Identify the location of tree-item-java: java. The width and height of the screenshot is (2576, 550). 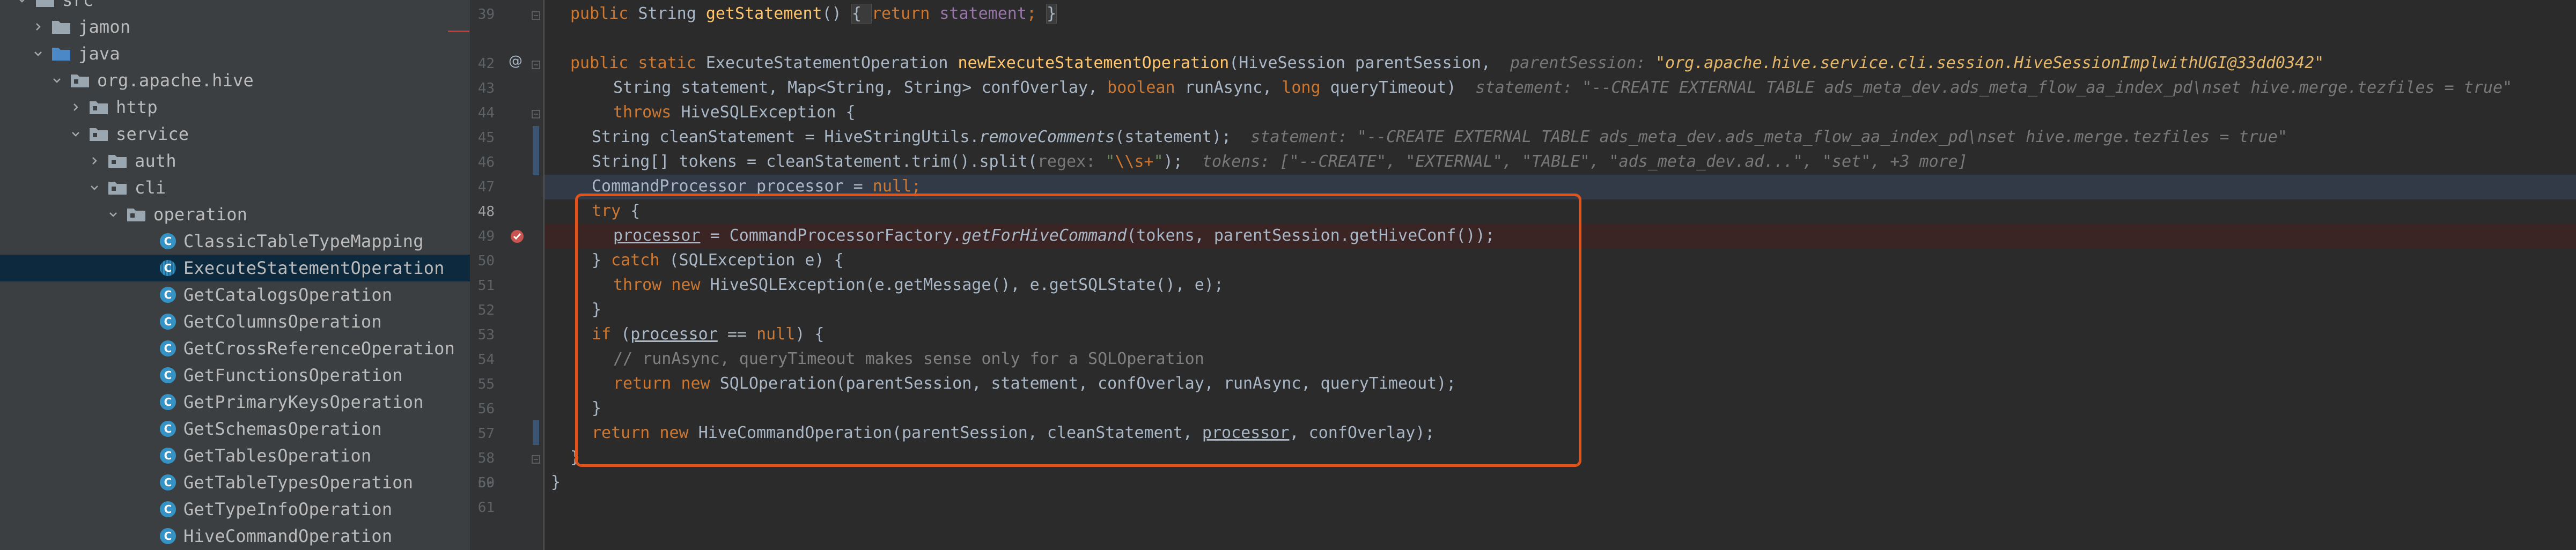
(235, 53).